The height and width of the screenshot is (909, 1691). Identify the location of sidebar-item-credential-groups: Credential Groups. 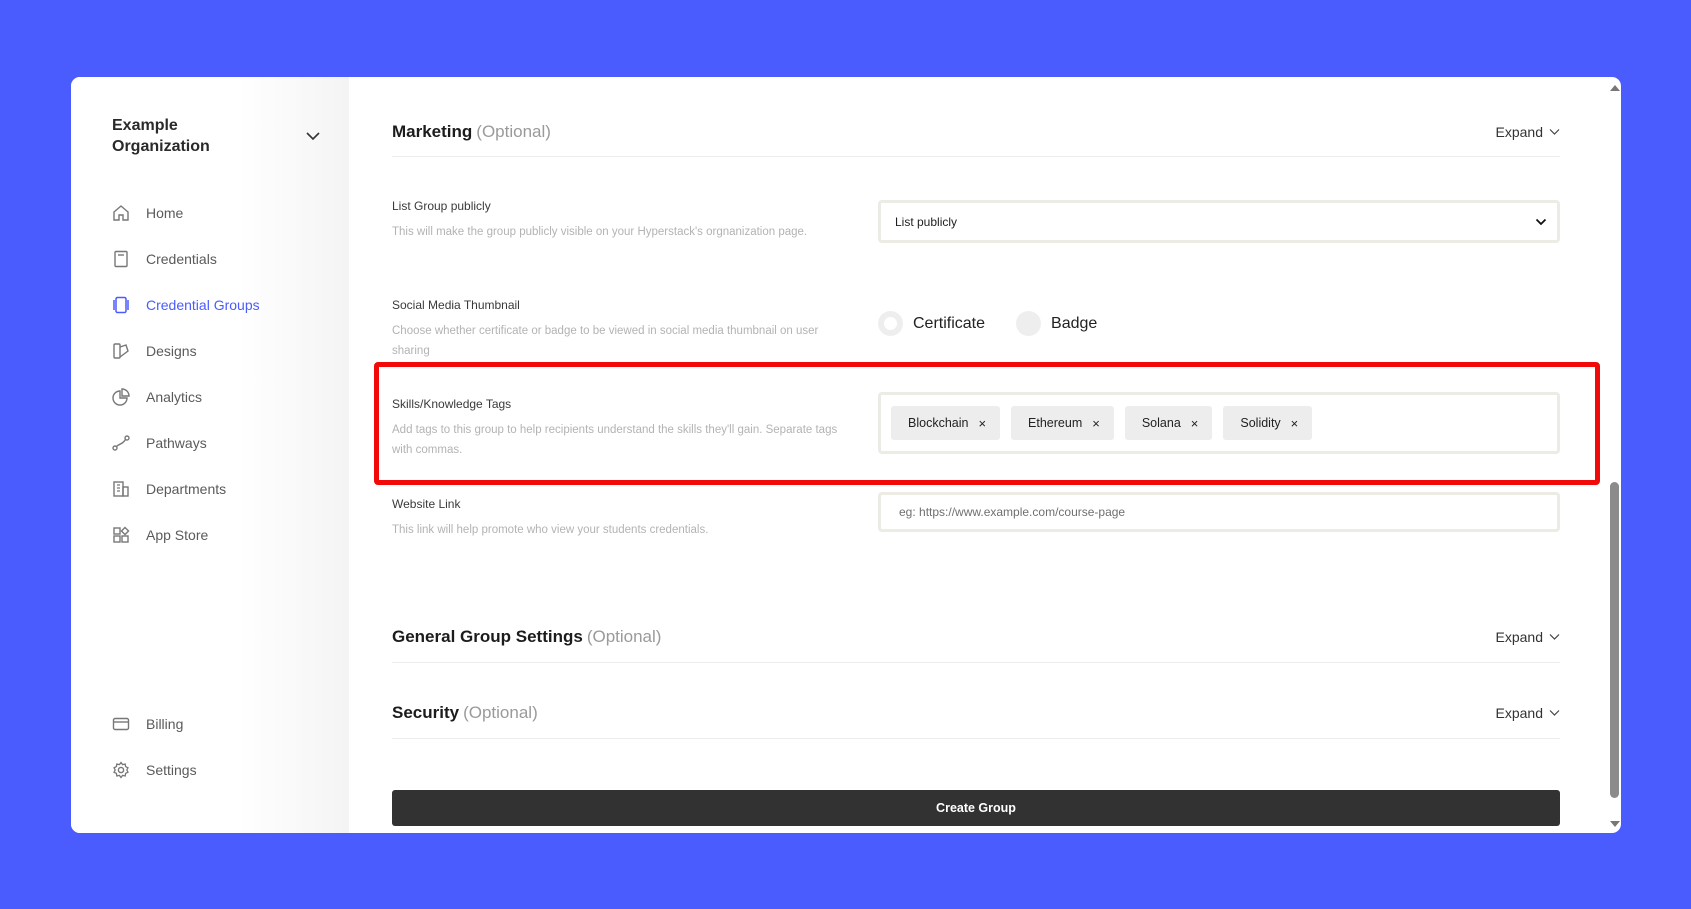
(185, 305).